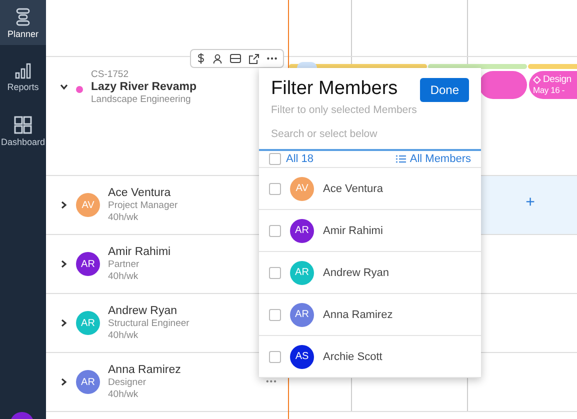  I want to click on more-icon, so click(272, 58).